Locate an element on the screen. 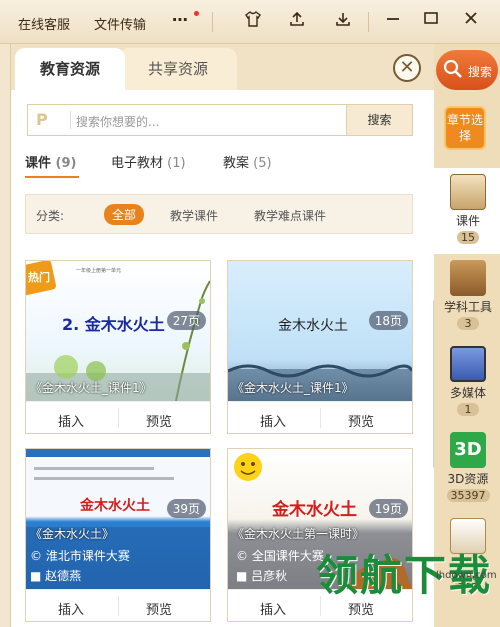  page-count-badge: 18页 is located at coordinates (388, 320).